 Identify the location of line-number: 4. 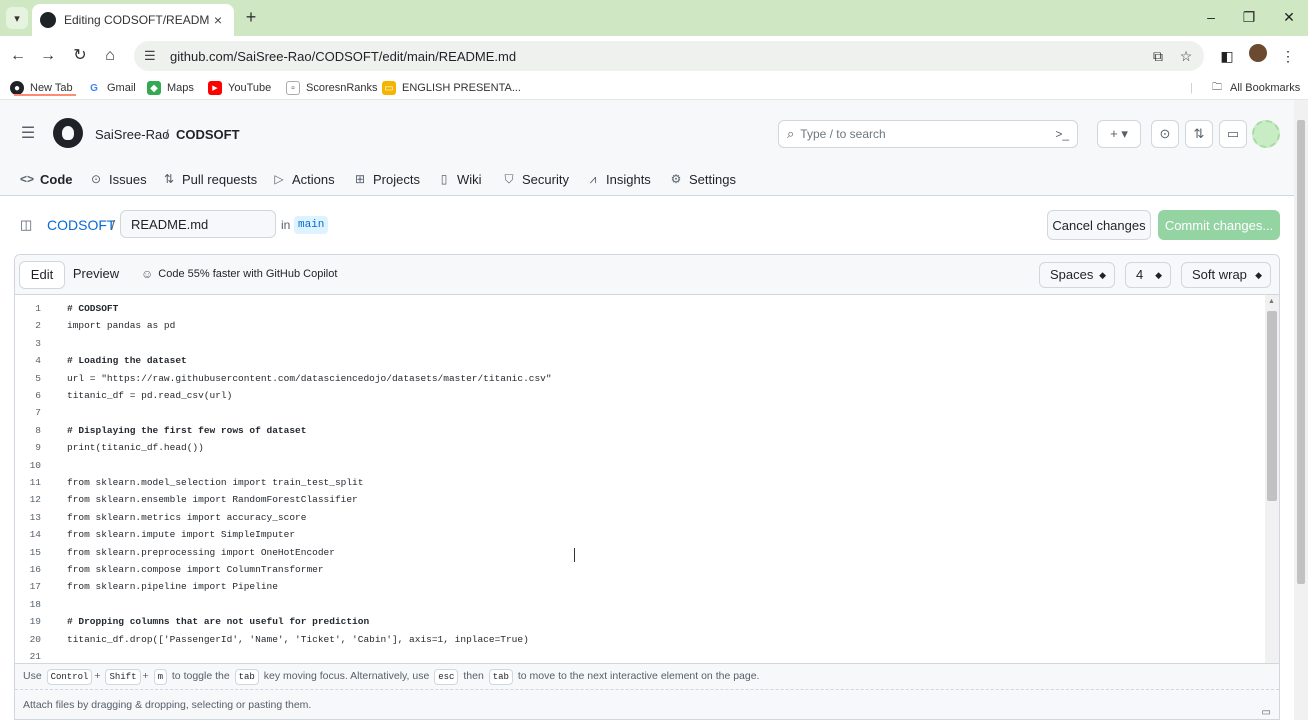
(38, 361).